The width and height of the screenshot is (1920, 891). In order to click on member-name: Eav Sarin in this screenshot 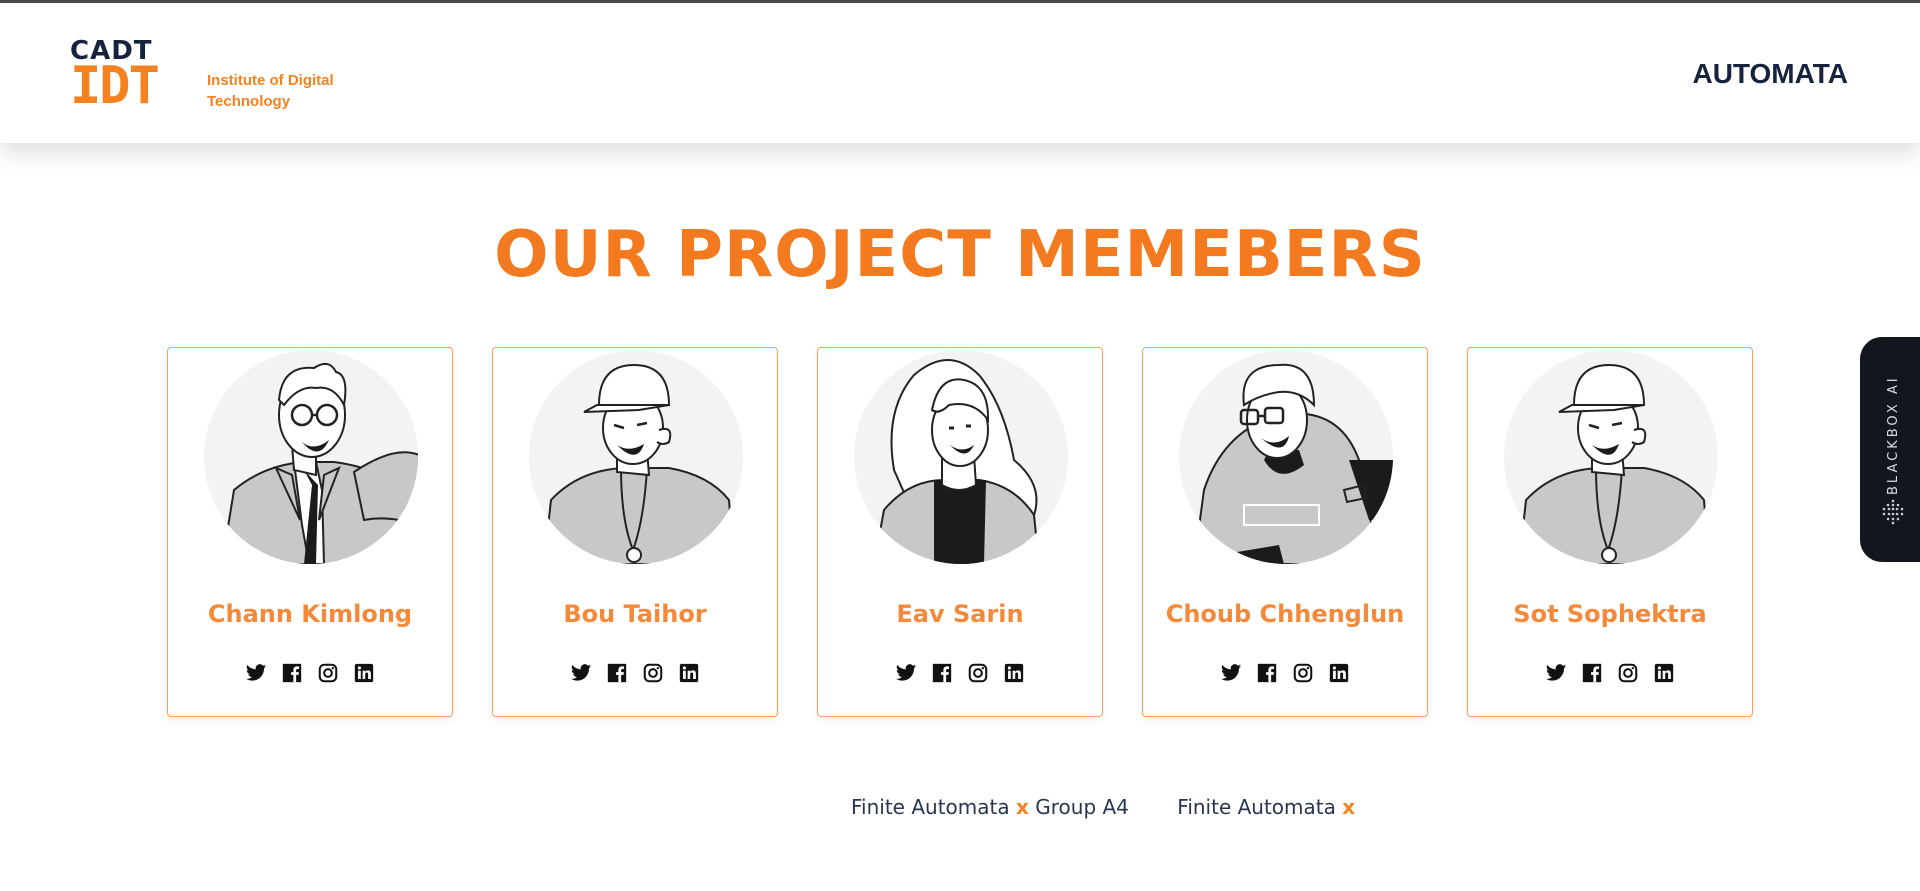, I will do `click(960, 614)`.